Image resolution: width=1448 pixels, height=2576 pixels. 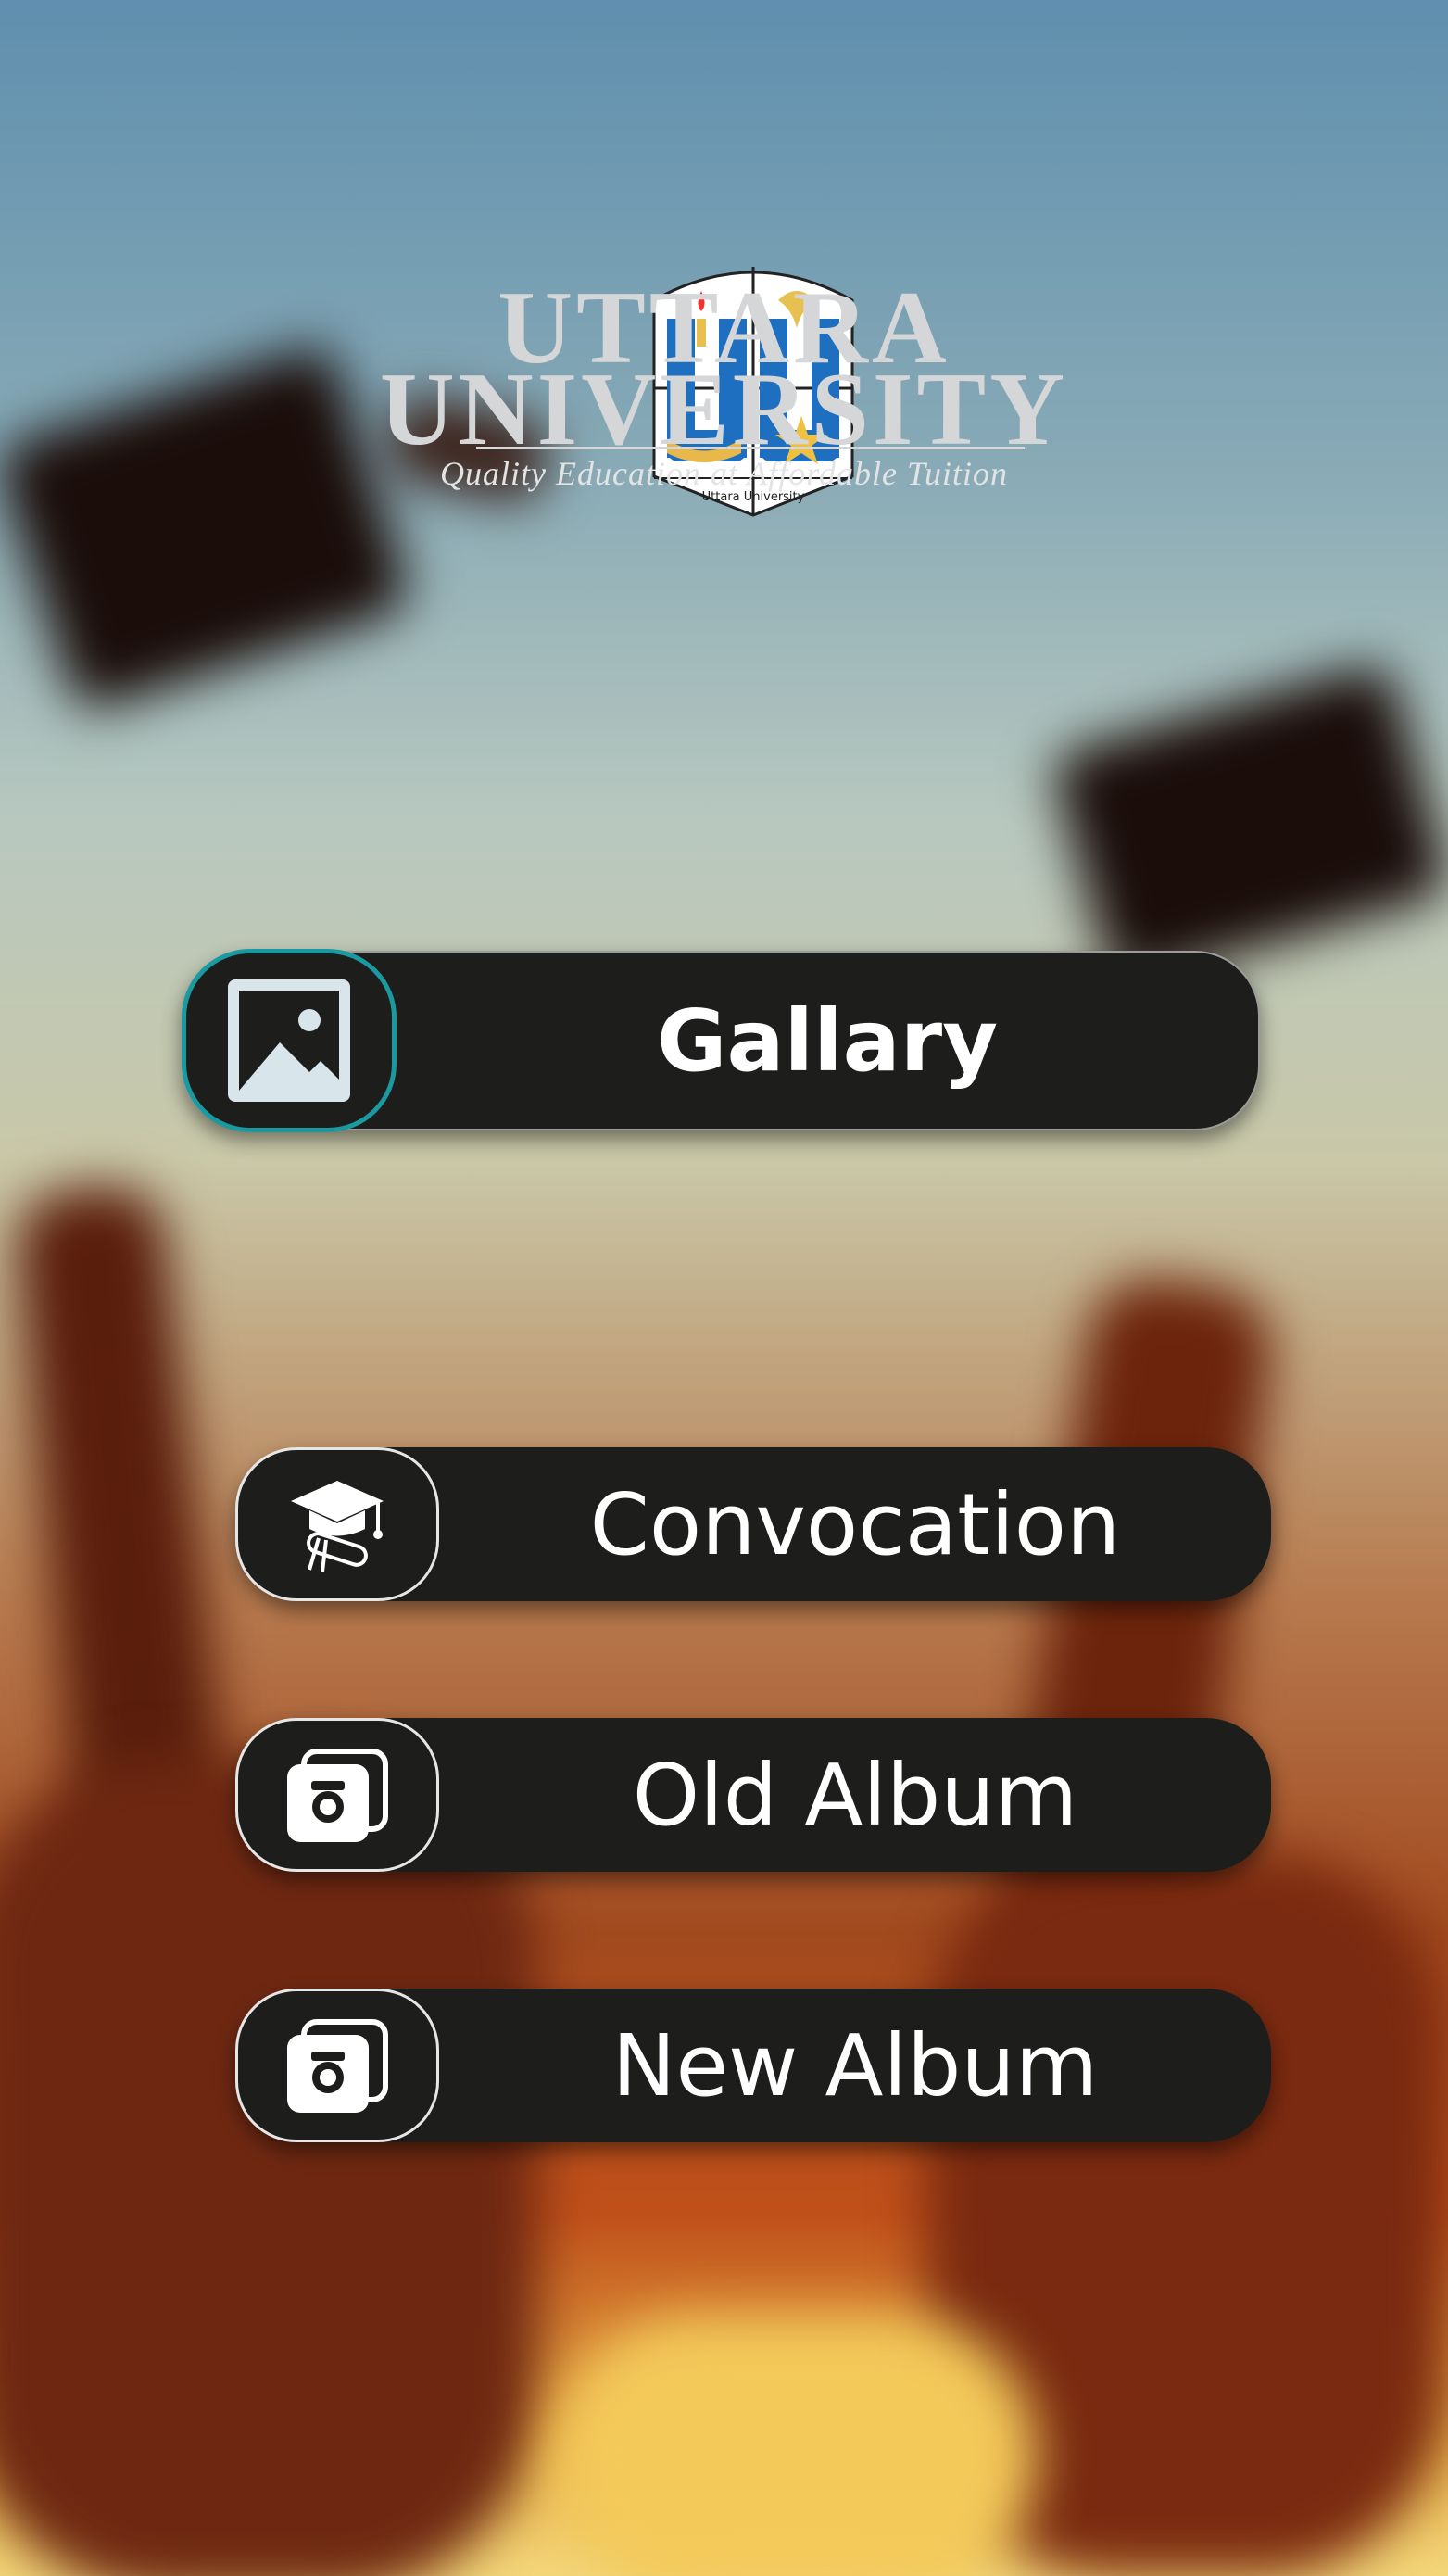 I want to click on image-icon, so click(x=289, y=1040).